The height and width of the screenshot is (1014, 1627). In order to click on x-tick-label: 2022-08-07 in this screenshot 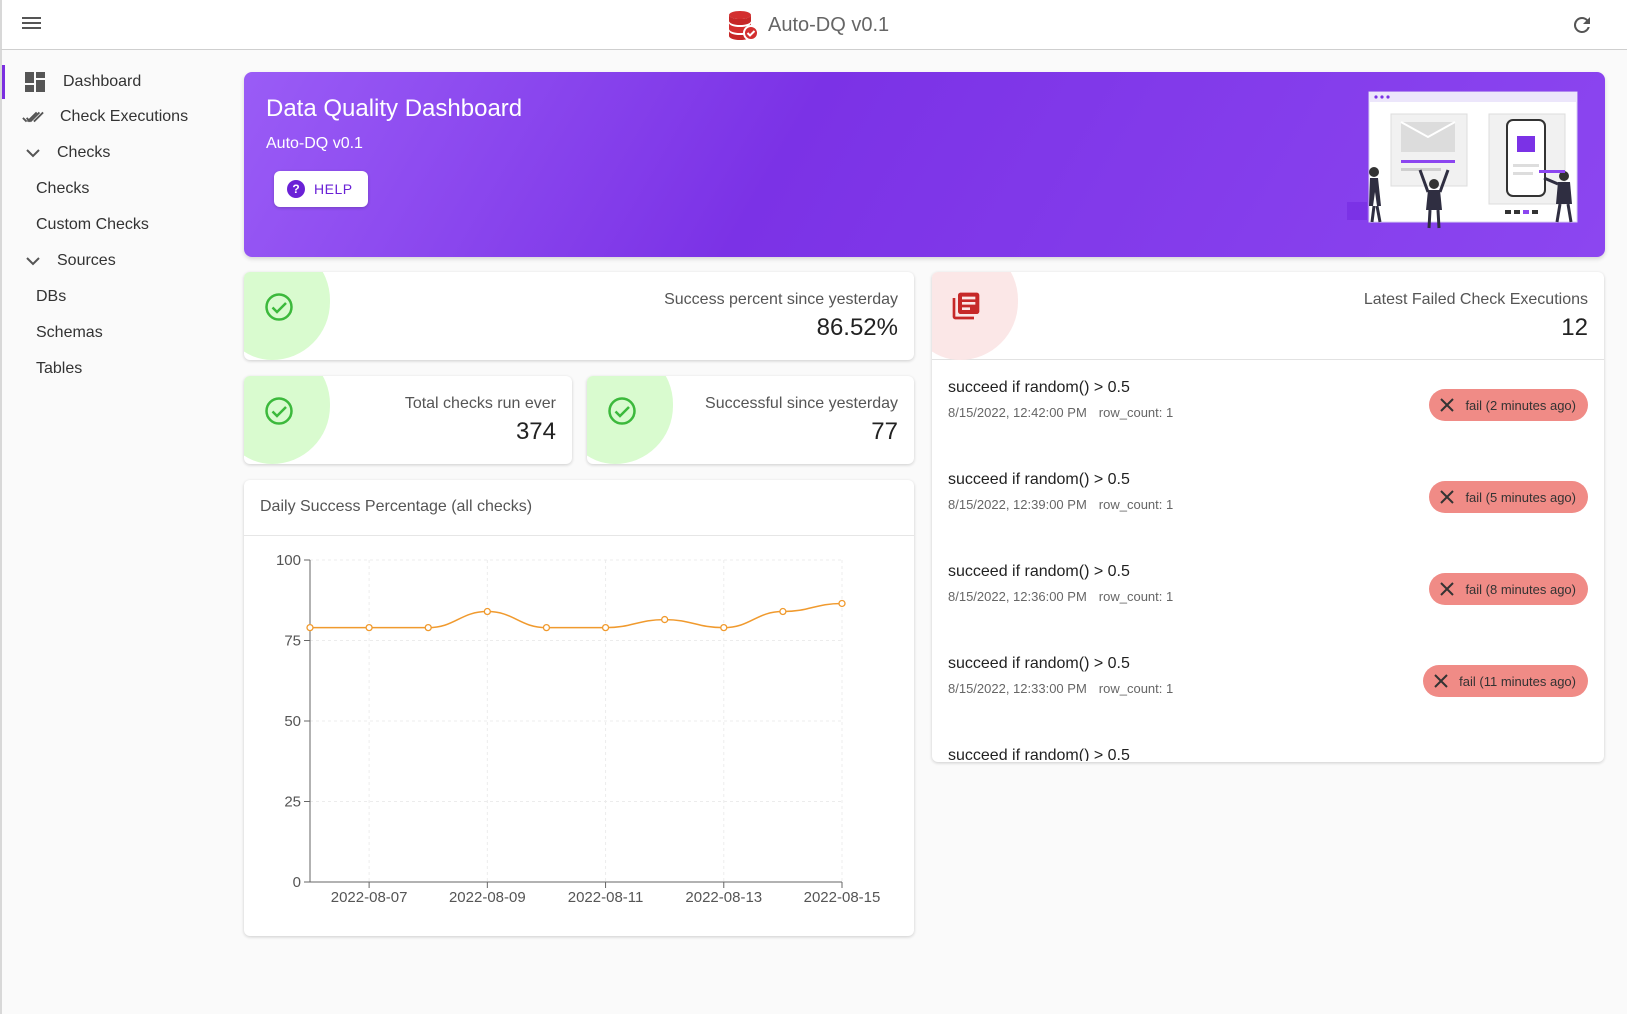, I will do `click(369, 897)`.